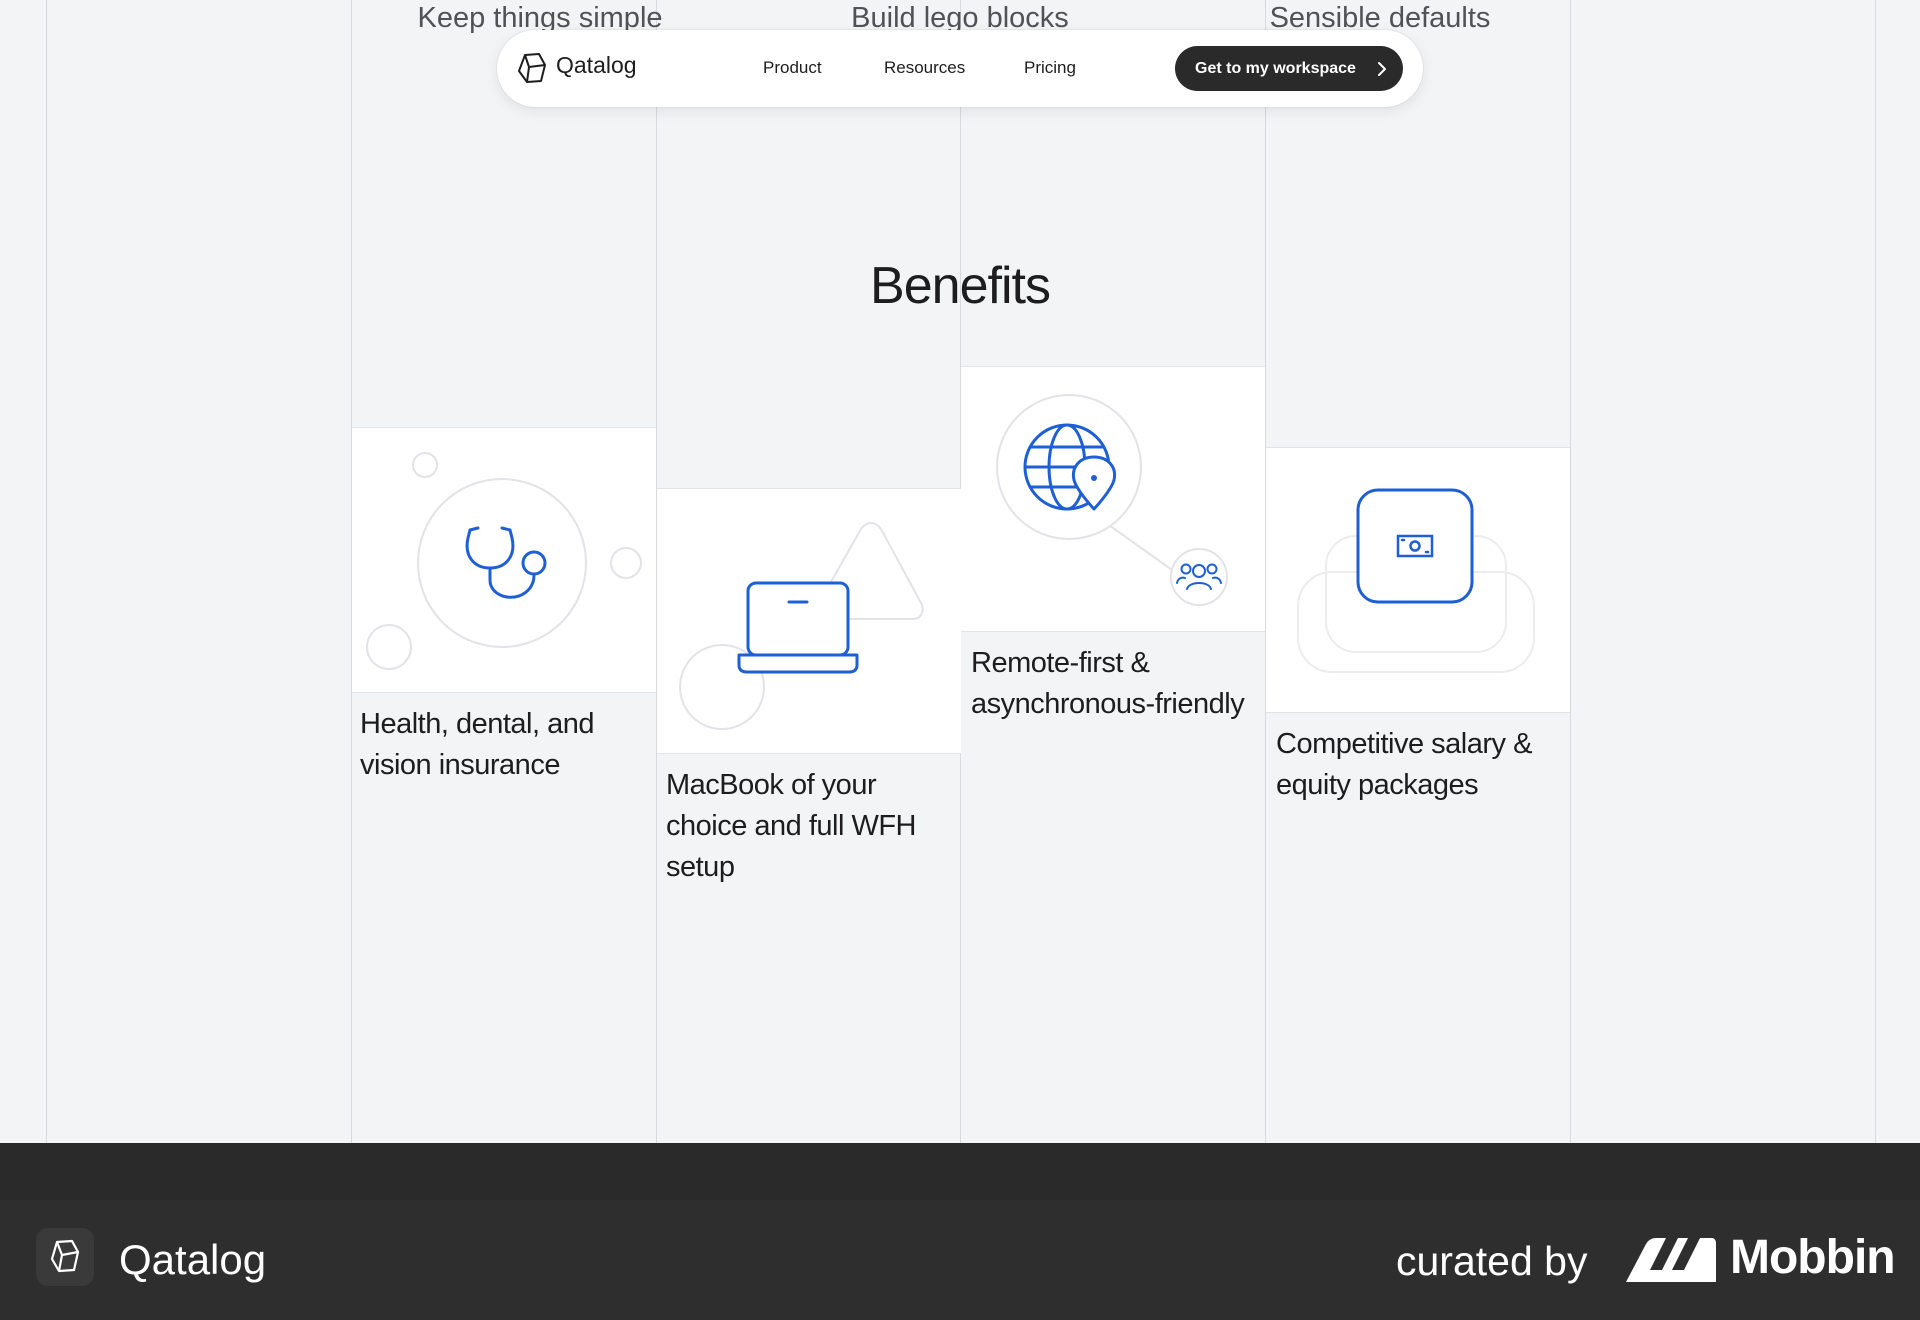 This screenshot has height=1320, width=1920. I want to click on globe-location-icon, so click(1112, 500).